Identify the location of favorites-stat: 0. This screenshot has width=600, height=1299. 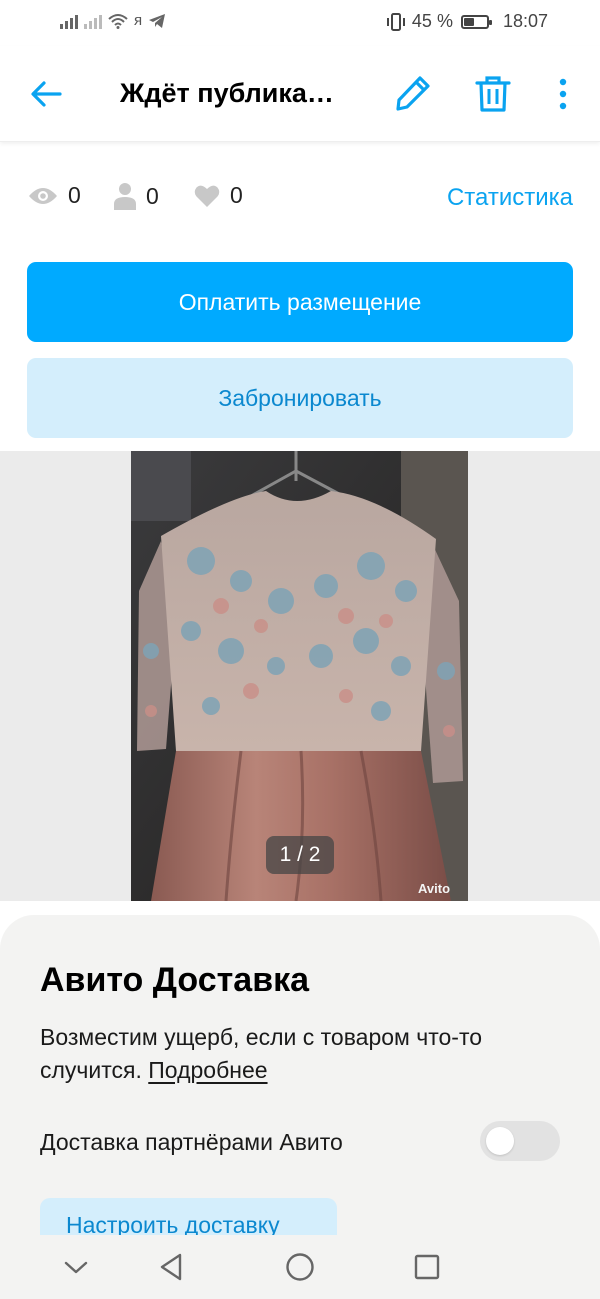
(218, 195).